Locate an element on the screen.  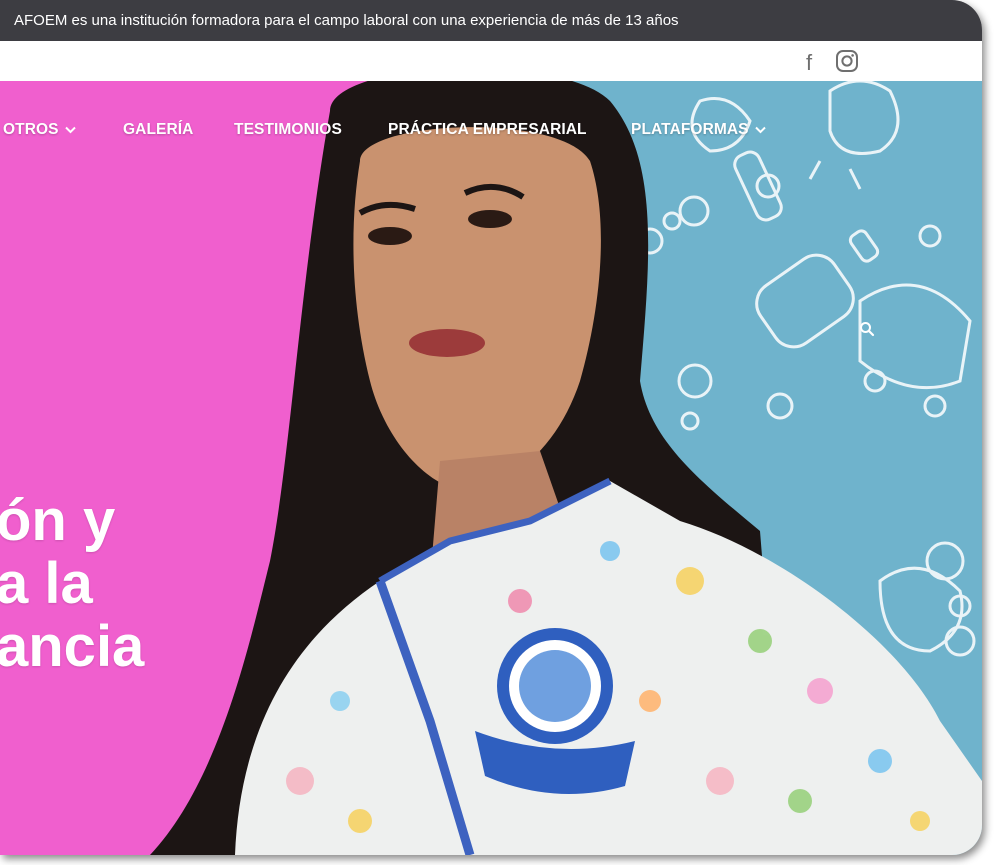
facebook-icon: f is located at coordinates (809, 63).